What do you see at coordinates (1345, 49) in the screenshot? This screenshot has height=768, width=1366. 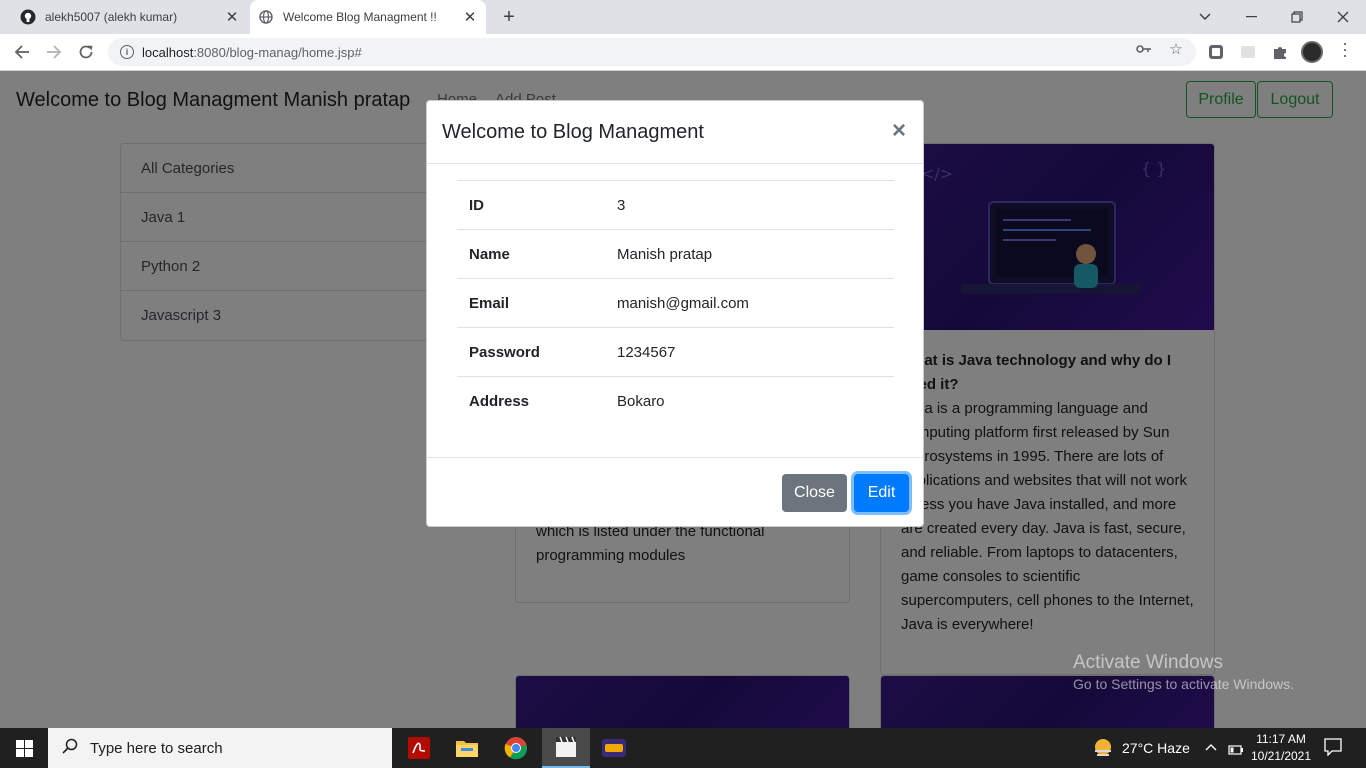 I see `browser-menu-icon: · · ·` at bounding box center [1345, 49].